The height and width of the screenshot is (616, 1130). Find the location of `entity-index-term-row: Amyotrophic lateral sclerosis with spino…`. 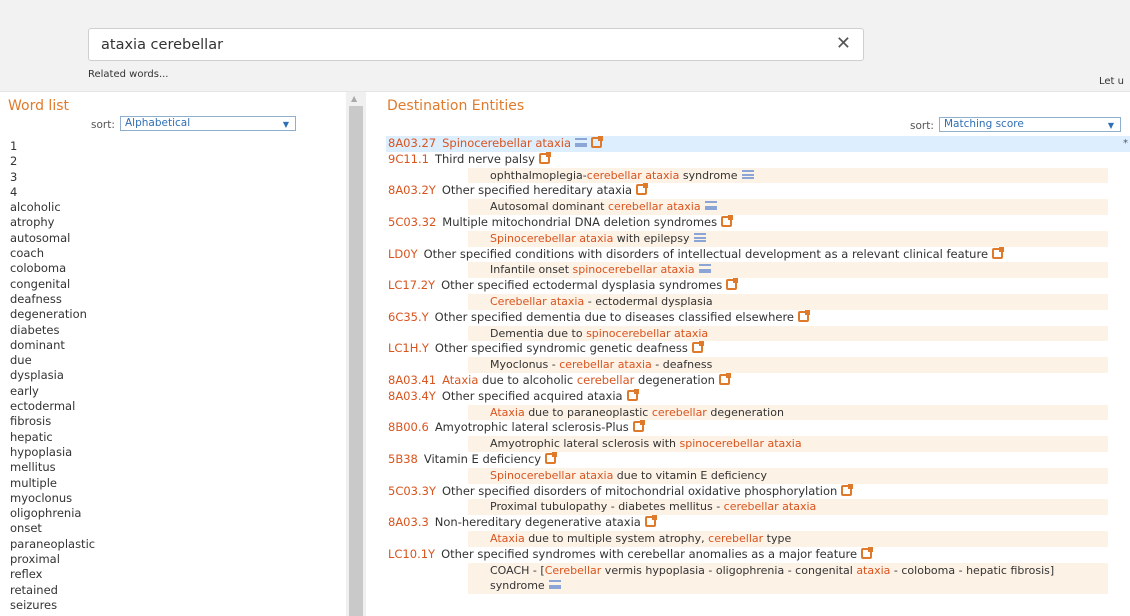

entity-index-term-row: Amyotrophic lateral sclerosis with spino… is located at coordinates (788, 444).